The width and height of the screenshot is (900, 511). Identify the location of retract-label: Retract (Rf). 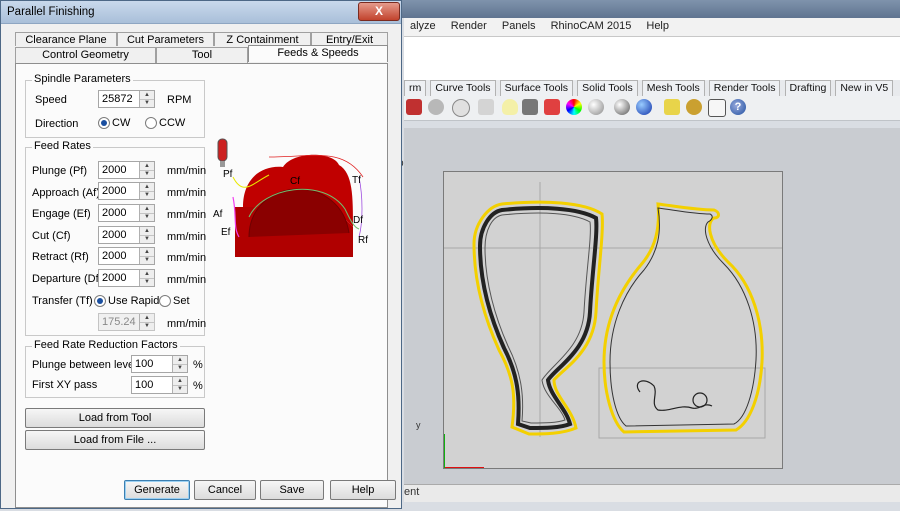
(60, 257).